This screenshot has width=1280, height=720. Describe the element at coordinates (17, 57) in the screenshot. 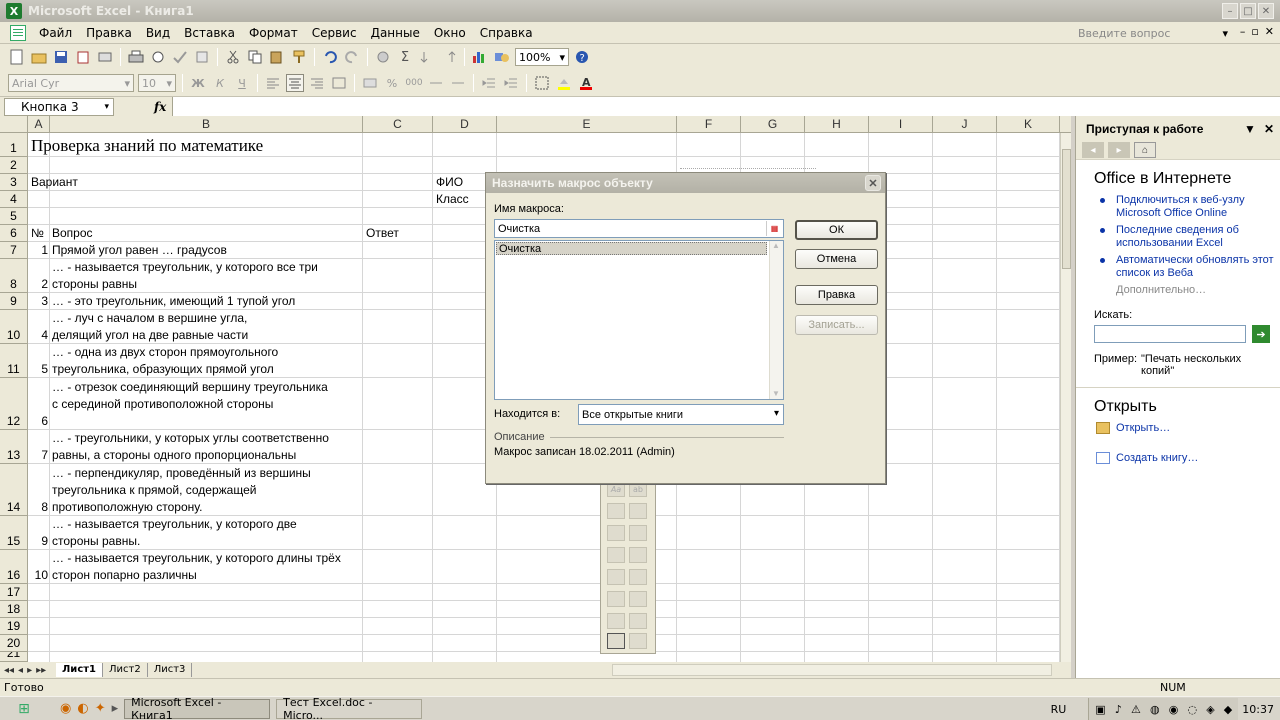

I see `new-icon` at that location.